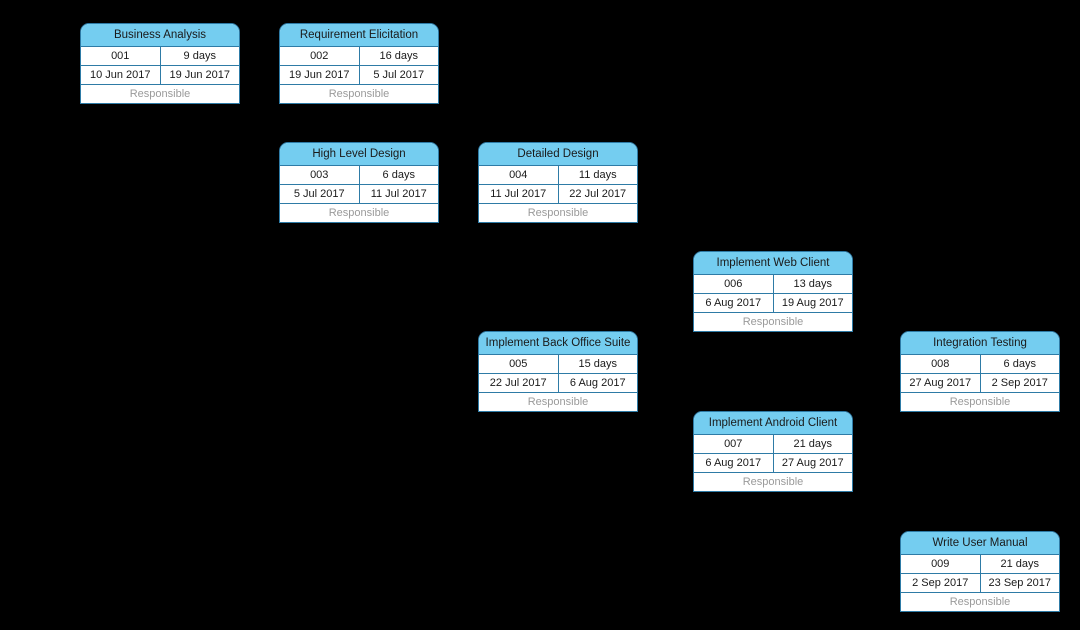  What do you see at coordinates (558, 343) in the screenshot?
I see `task-name: Implement Back Office Suite` at bounding box center [558, 343].